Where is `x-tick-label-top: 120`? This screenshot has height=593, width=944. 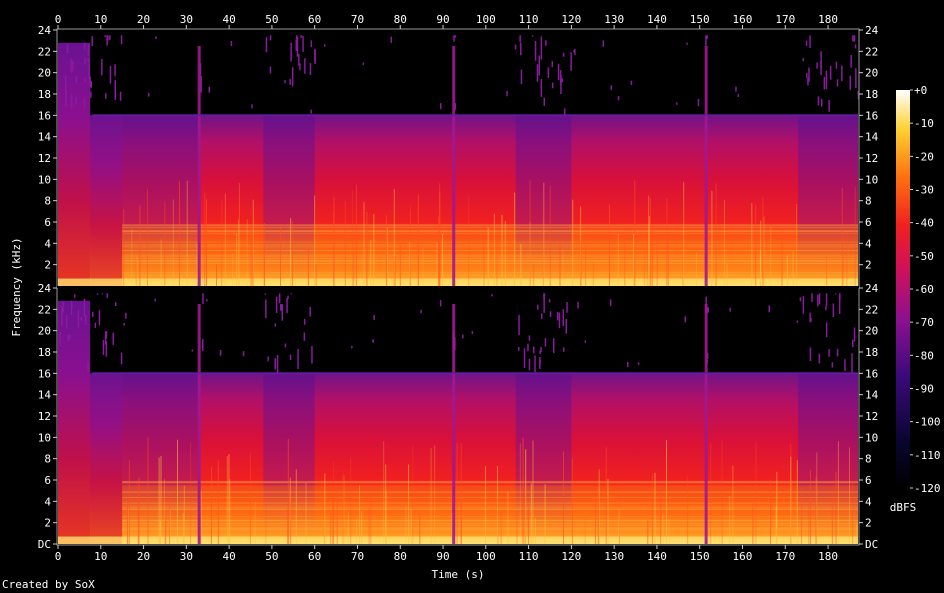
x-tick-label-top: 120 is located at coordinates (571, 19).